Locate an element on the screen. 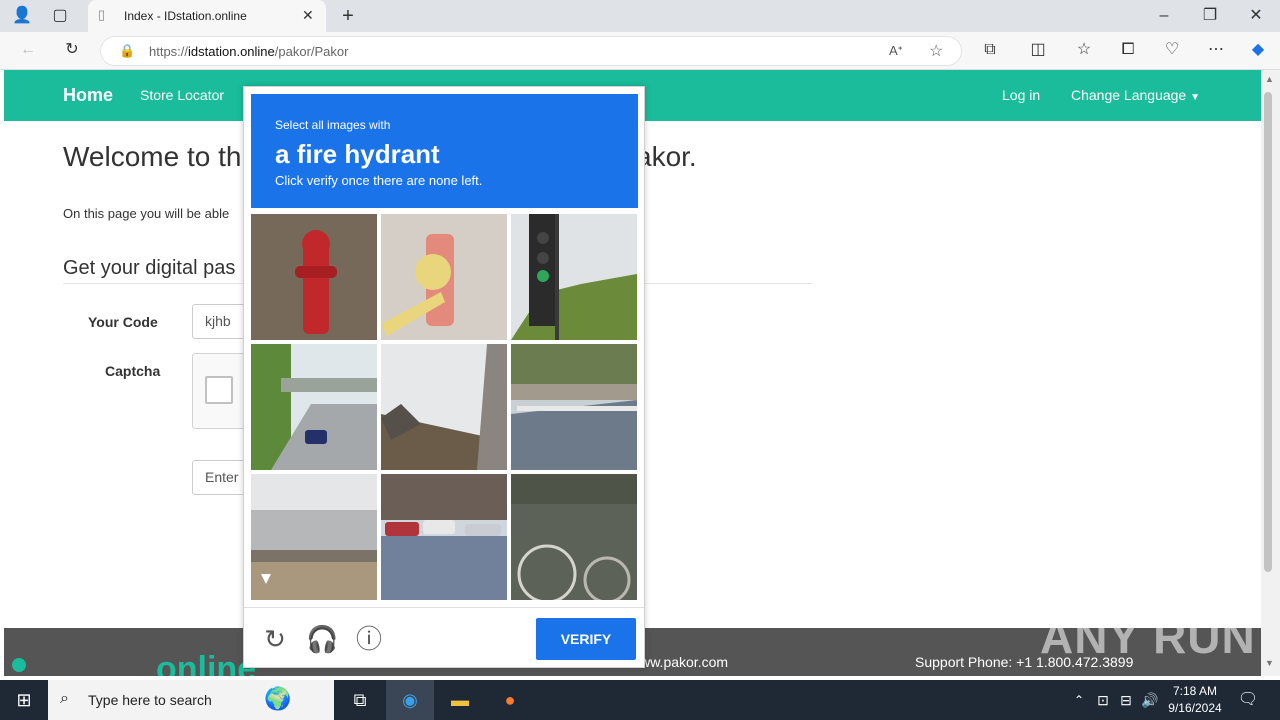 The image size is (1280, 720). reload-icon: ↻ is located at coordinates (275, 639).